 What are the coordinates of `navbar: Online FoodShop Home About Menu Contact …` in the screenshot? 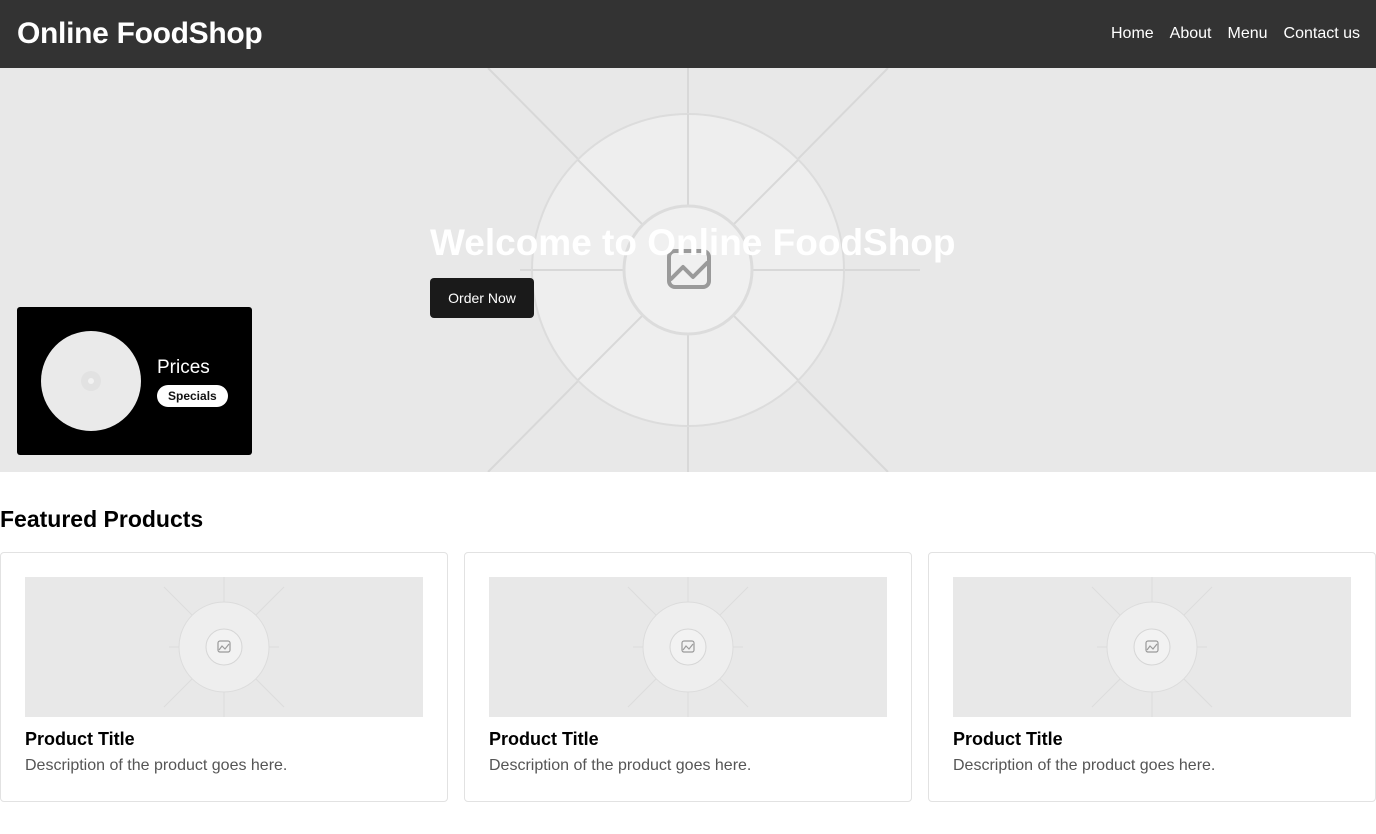 It's located at (688, 34).